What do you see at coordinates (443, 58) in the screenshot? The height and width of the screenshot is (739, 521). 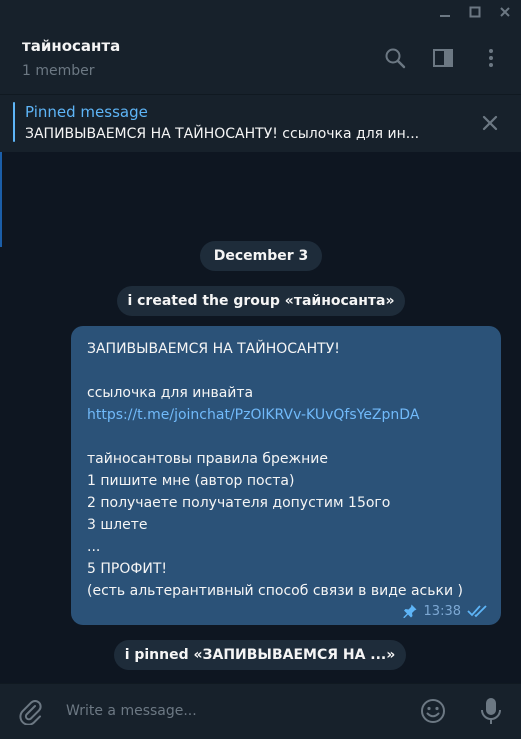 I see `sidebar-toggle-icon` at bounding box center [443, 58].